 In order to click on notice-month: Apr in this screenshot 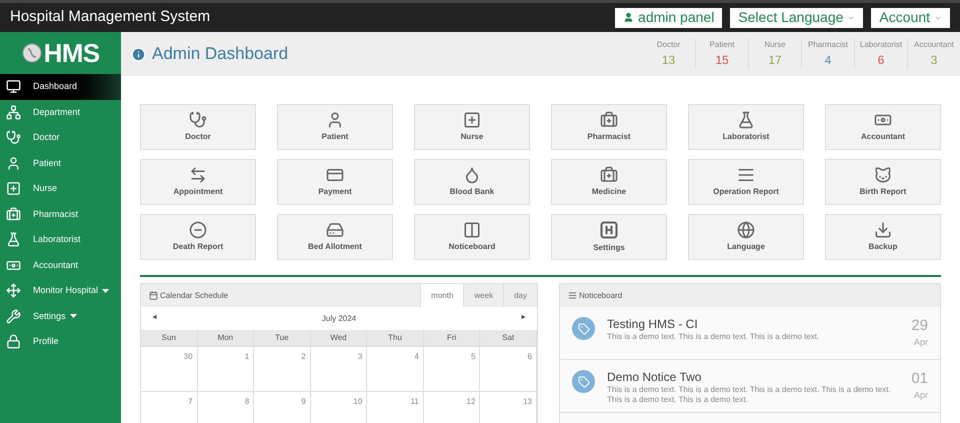, I will do `click(921, 342)`.